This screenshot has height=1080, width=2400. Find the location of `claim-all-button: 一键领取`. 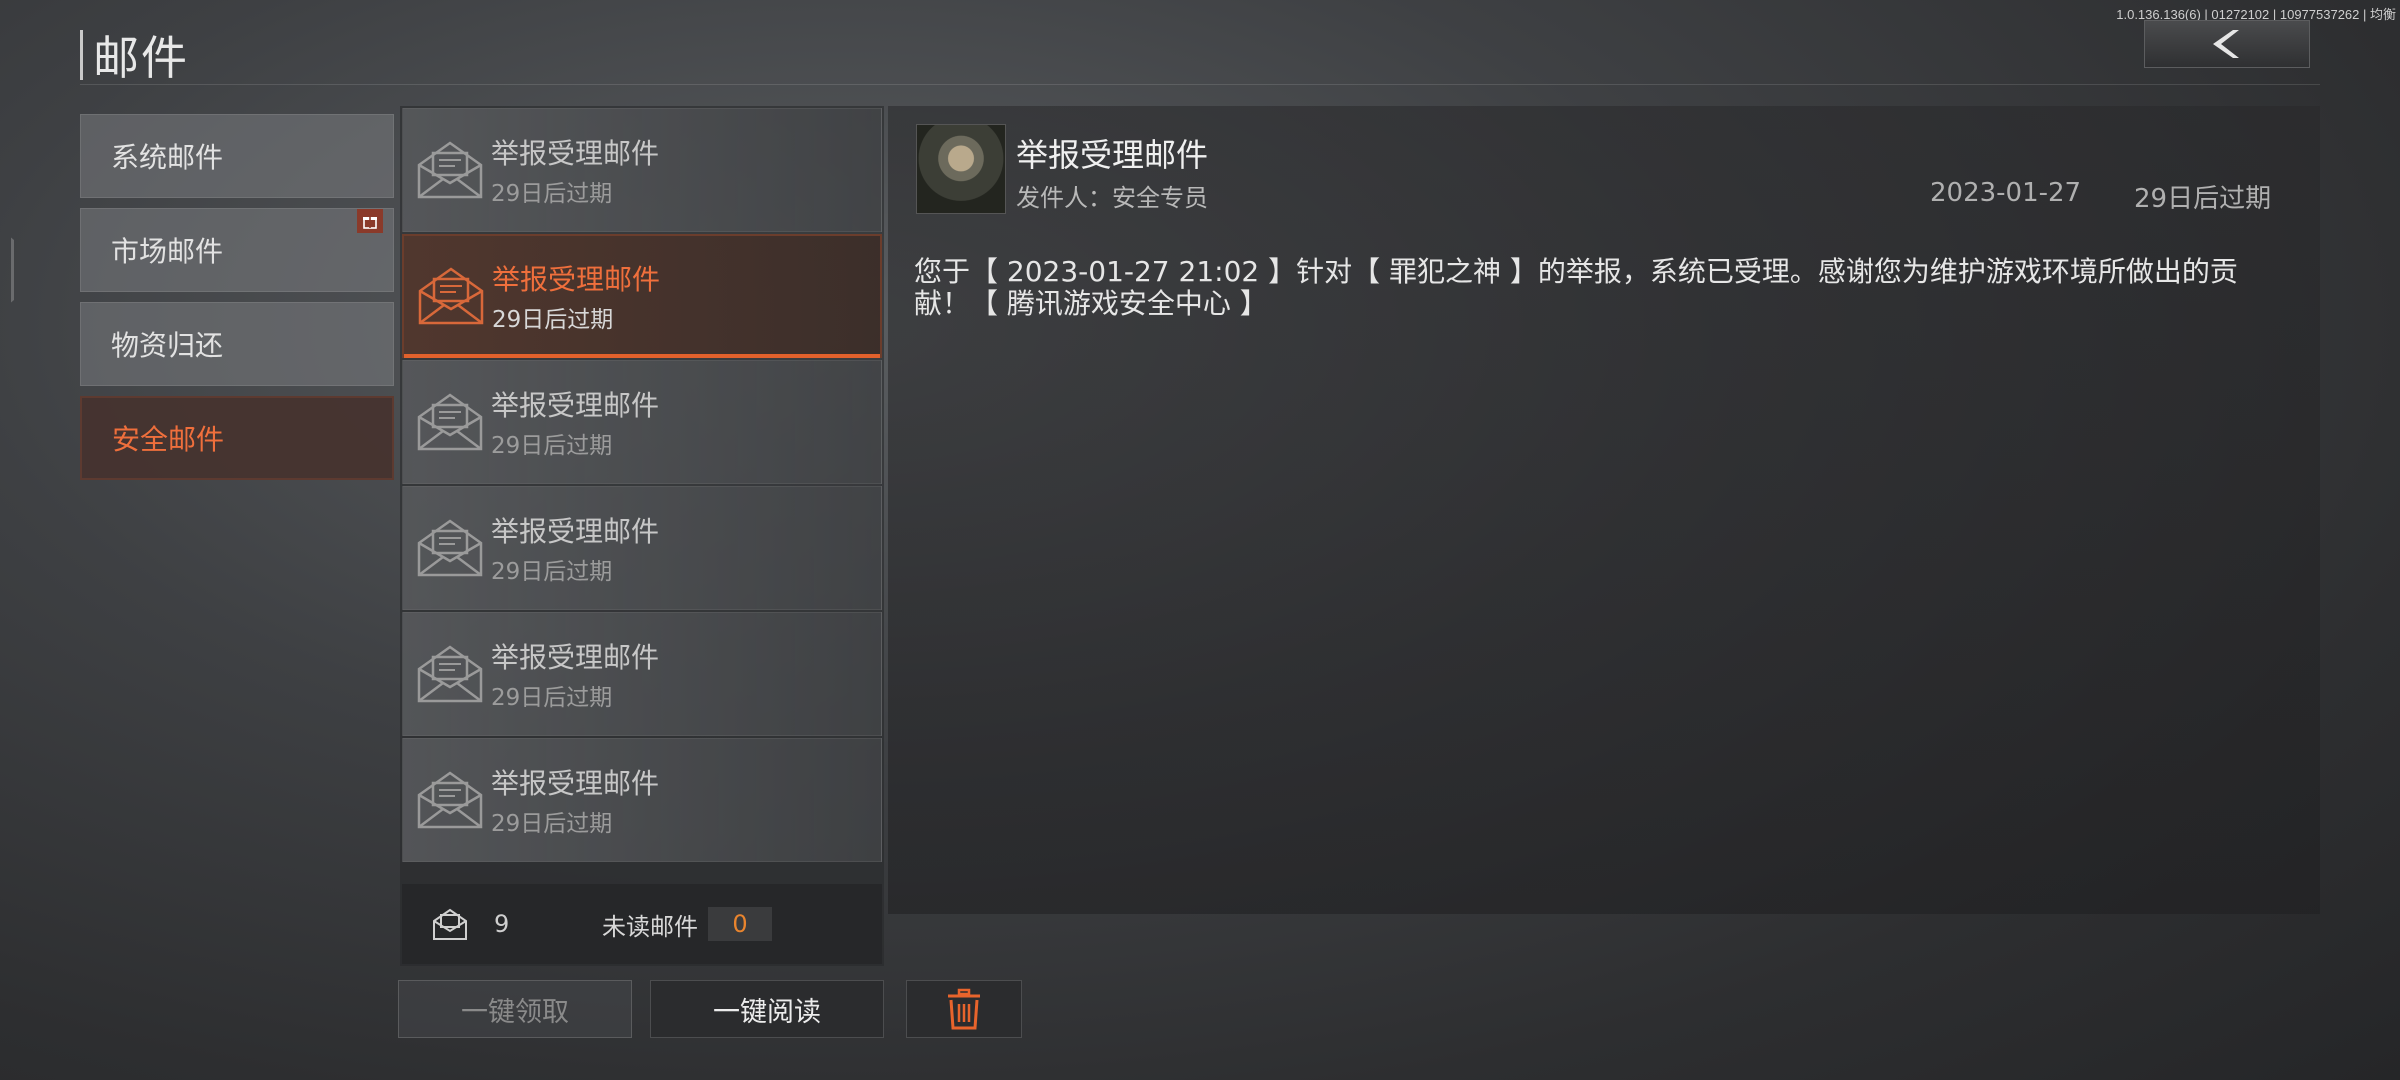

claim-all-button: 一键领取 is located at coordinates (515, 1009).